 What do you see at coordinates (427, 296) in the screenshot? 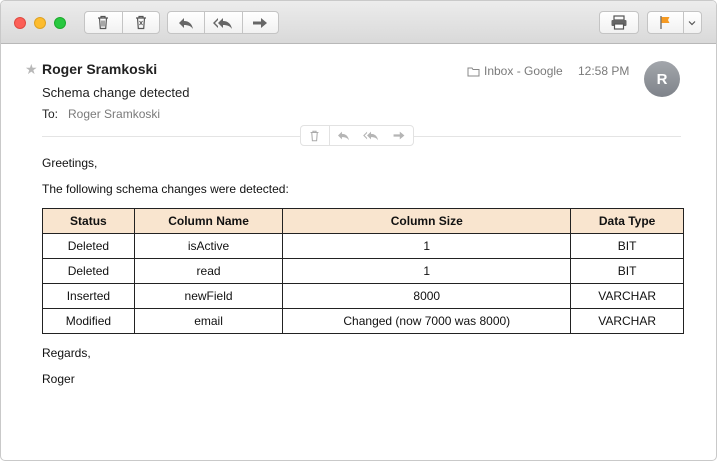
I see `table-cell: 8000` at bounding box center [427, 296].